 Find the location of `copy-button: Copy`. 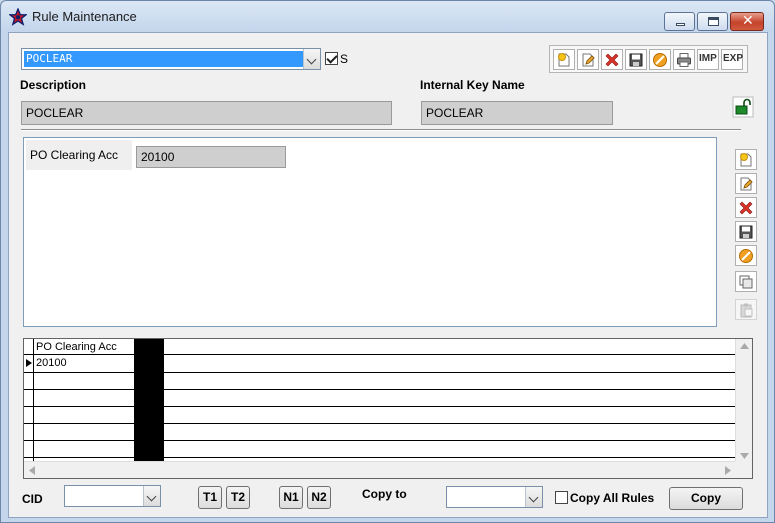

copy-button: Copy is located at coordinates (706, 498).